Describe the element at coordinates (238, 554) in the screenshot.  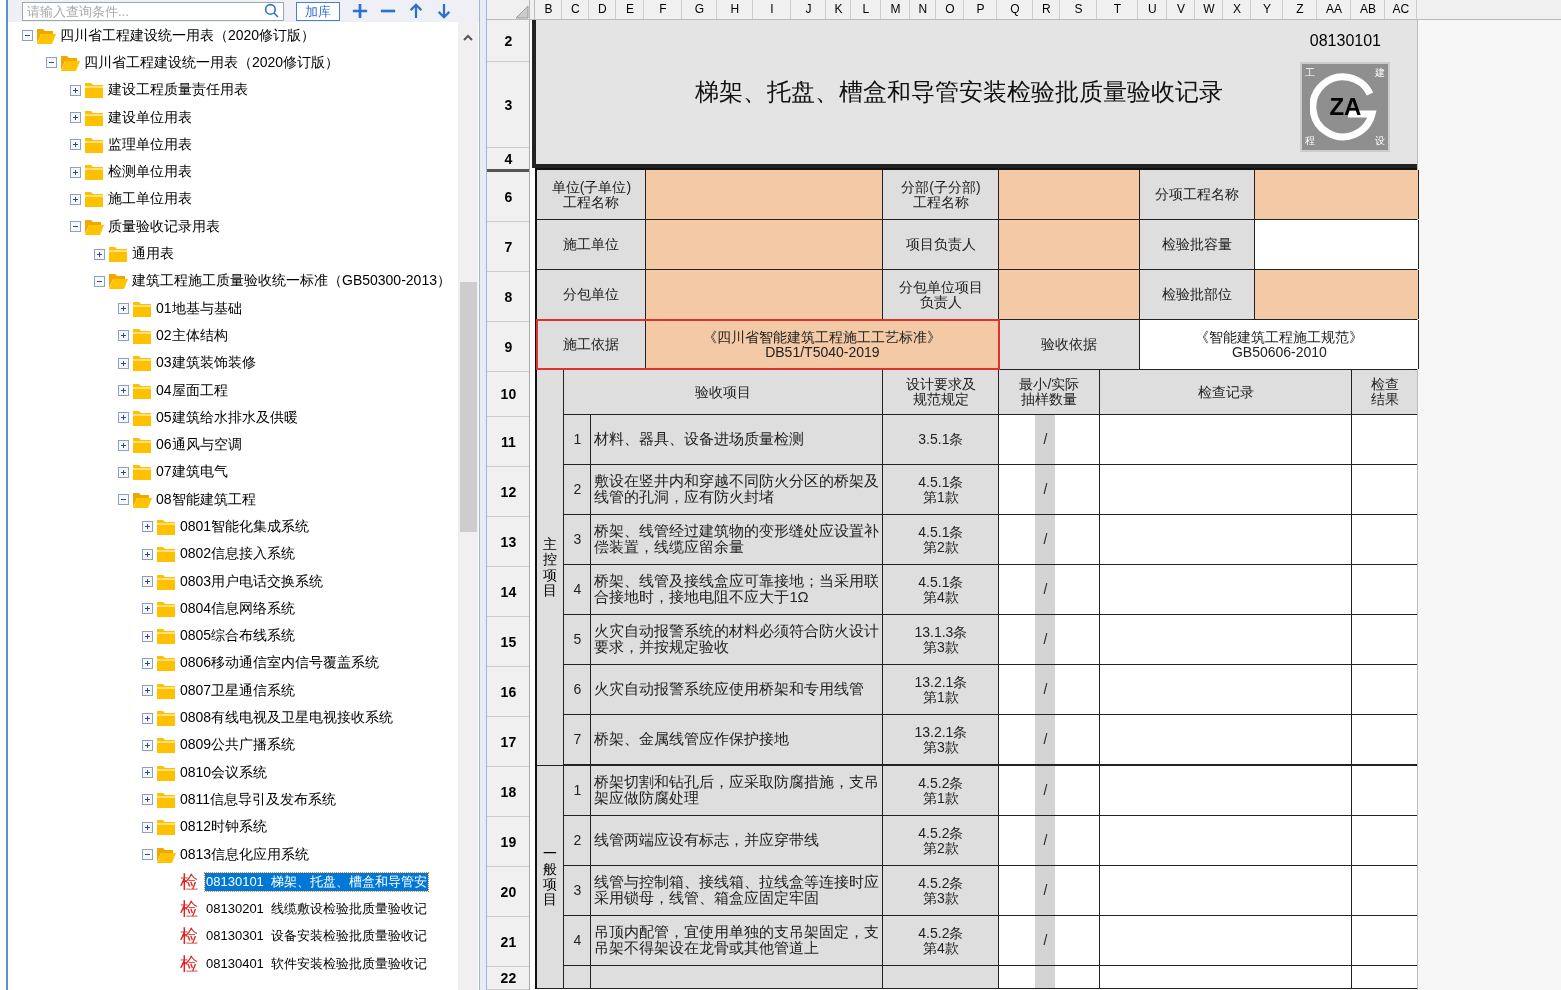
I see `tree-item: 0802信息接入系统` at that location.